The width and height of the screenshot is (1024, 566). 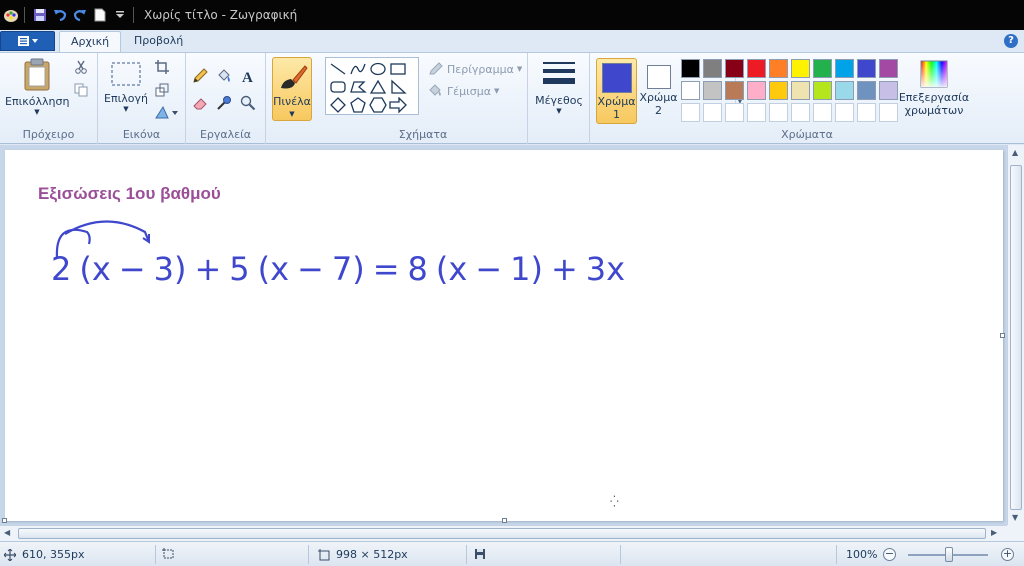 I want to click on resize-handle-bottom, so click(x=504, y=520).